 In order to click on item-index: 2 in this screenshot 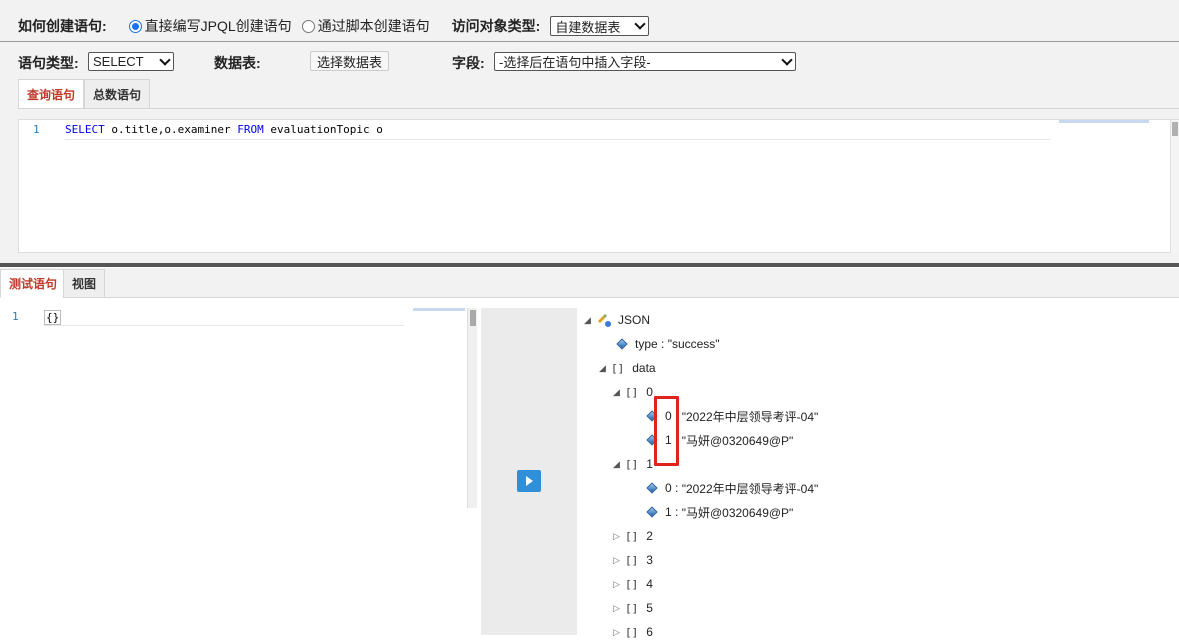, I will do `click(649, 536)`.